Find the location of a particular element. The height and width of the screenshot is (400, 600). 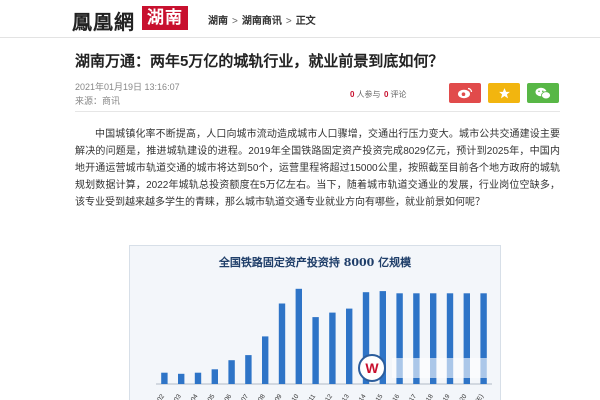

x-tick-label: 2003 is located at coordinates (176, 396).